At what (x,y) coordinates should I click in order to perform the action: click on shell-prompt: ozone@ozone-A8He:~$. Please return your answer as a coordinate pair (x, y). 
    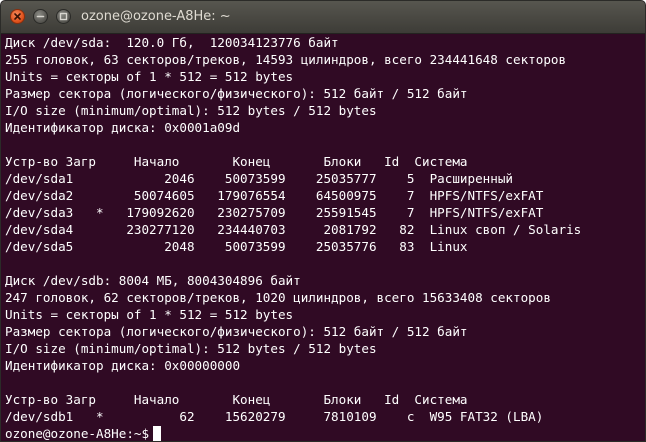
    Looking at the image, I should click on (77, 433).